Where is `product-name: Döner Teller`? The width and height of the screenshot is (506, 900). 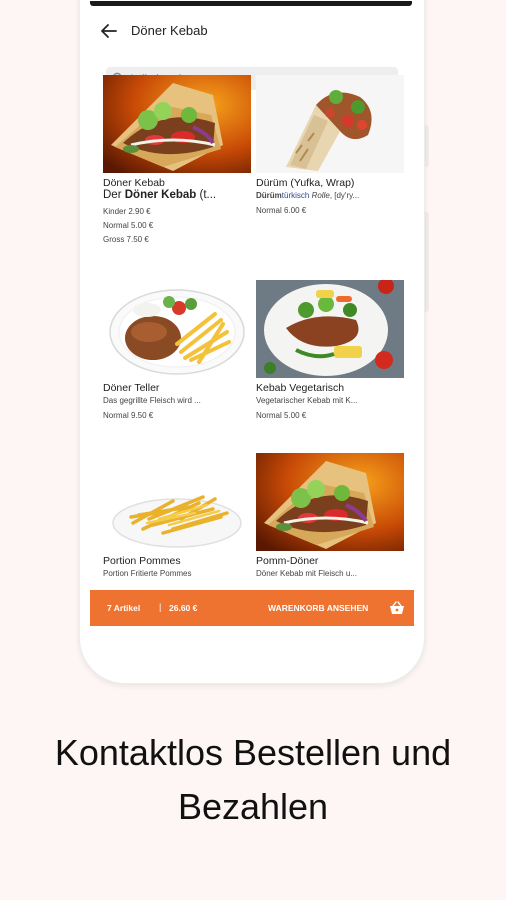 product-name: Döner Teller is located at coordinates (131, 388).